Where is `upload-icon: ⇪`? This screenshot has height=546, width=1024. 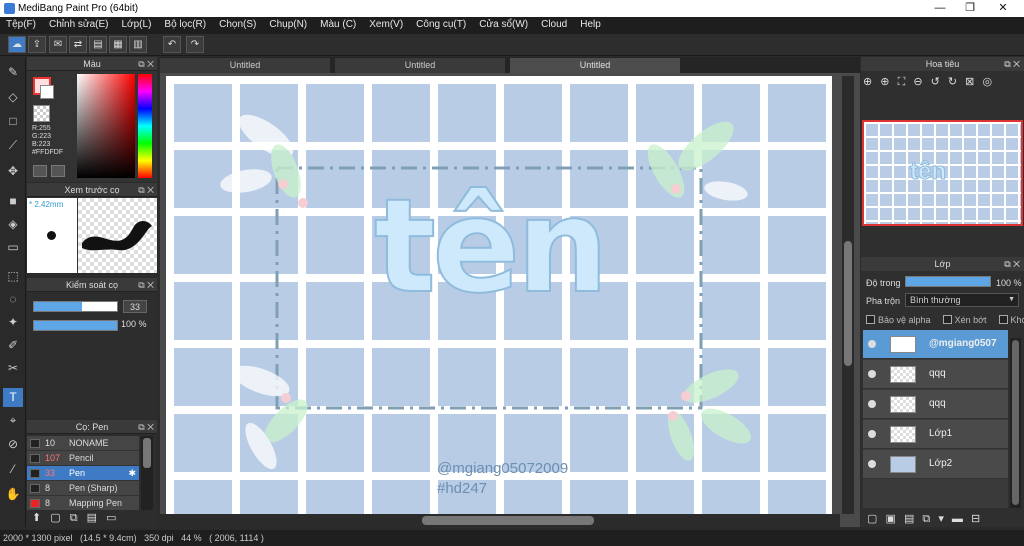
upload-icon: ⇪ is located at coordinates (37, 44).